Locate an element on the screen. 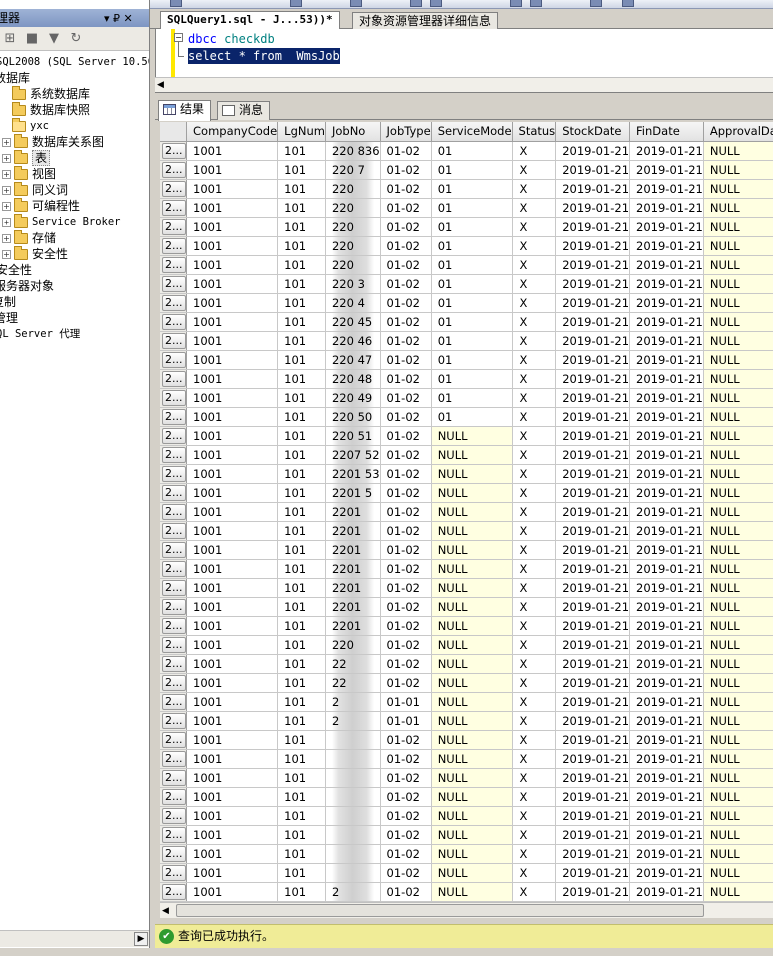 The image size is (773, 956). tree-node: + 视图 is located at coordinates (29, 174).